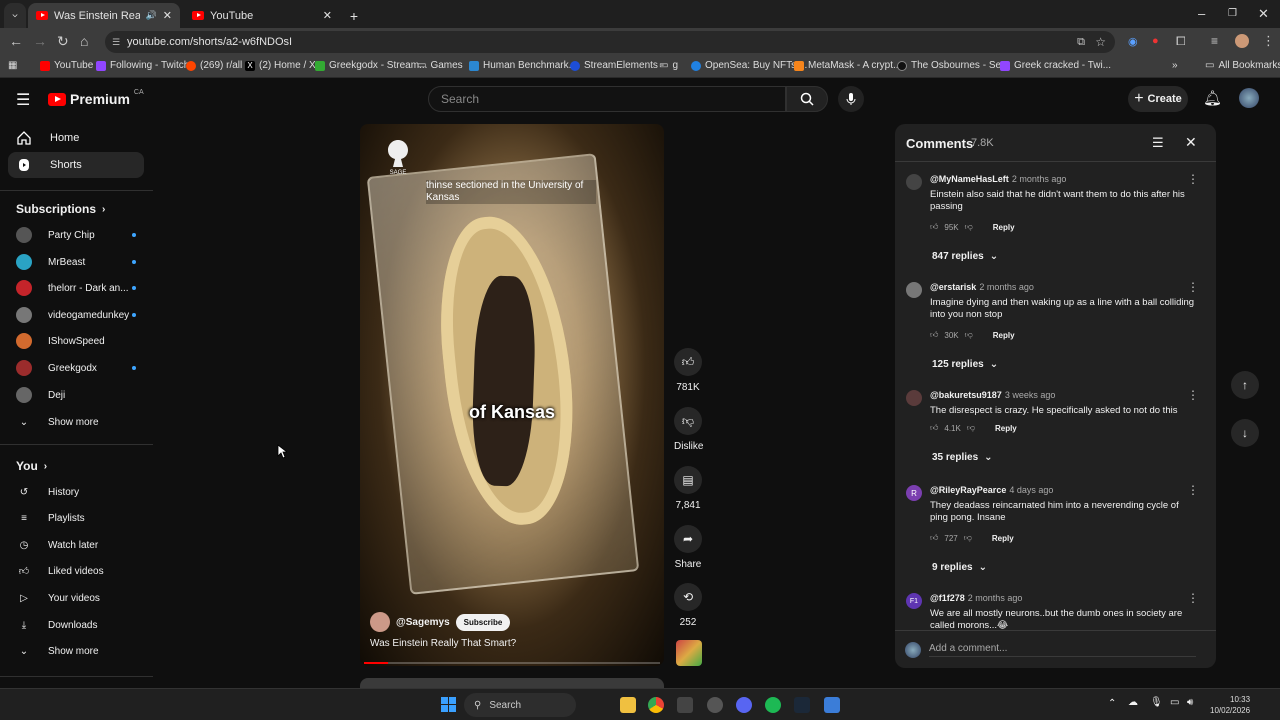 The width and height of the screenshot is (1280, 720). I want to click on subscription-item: IShowSpeed, so click(76, 341).